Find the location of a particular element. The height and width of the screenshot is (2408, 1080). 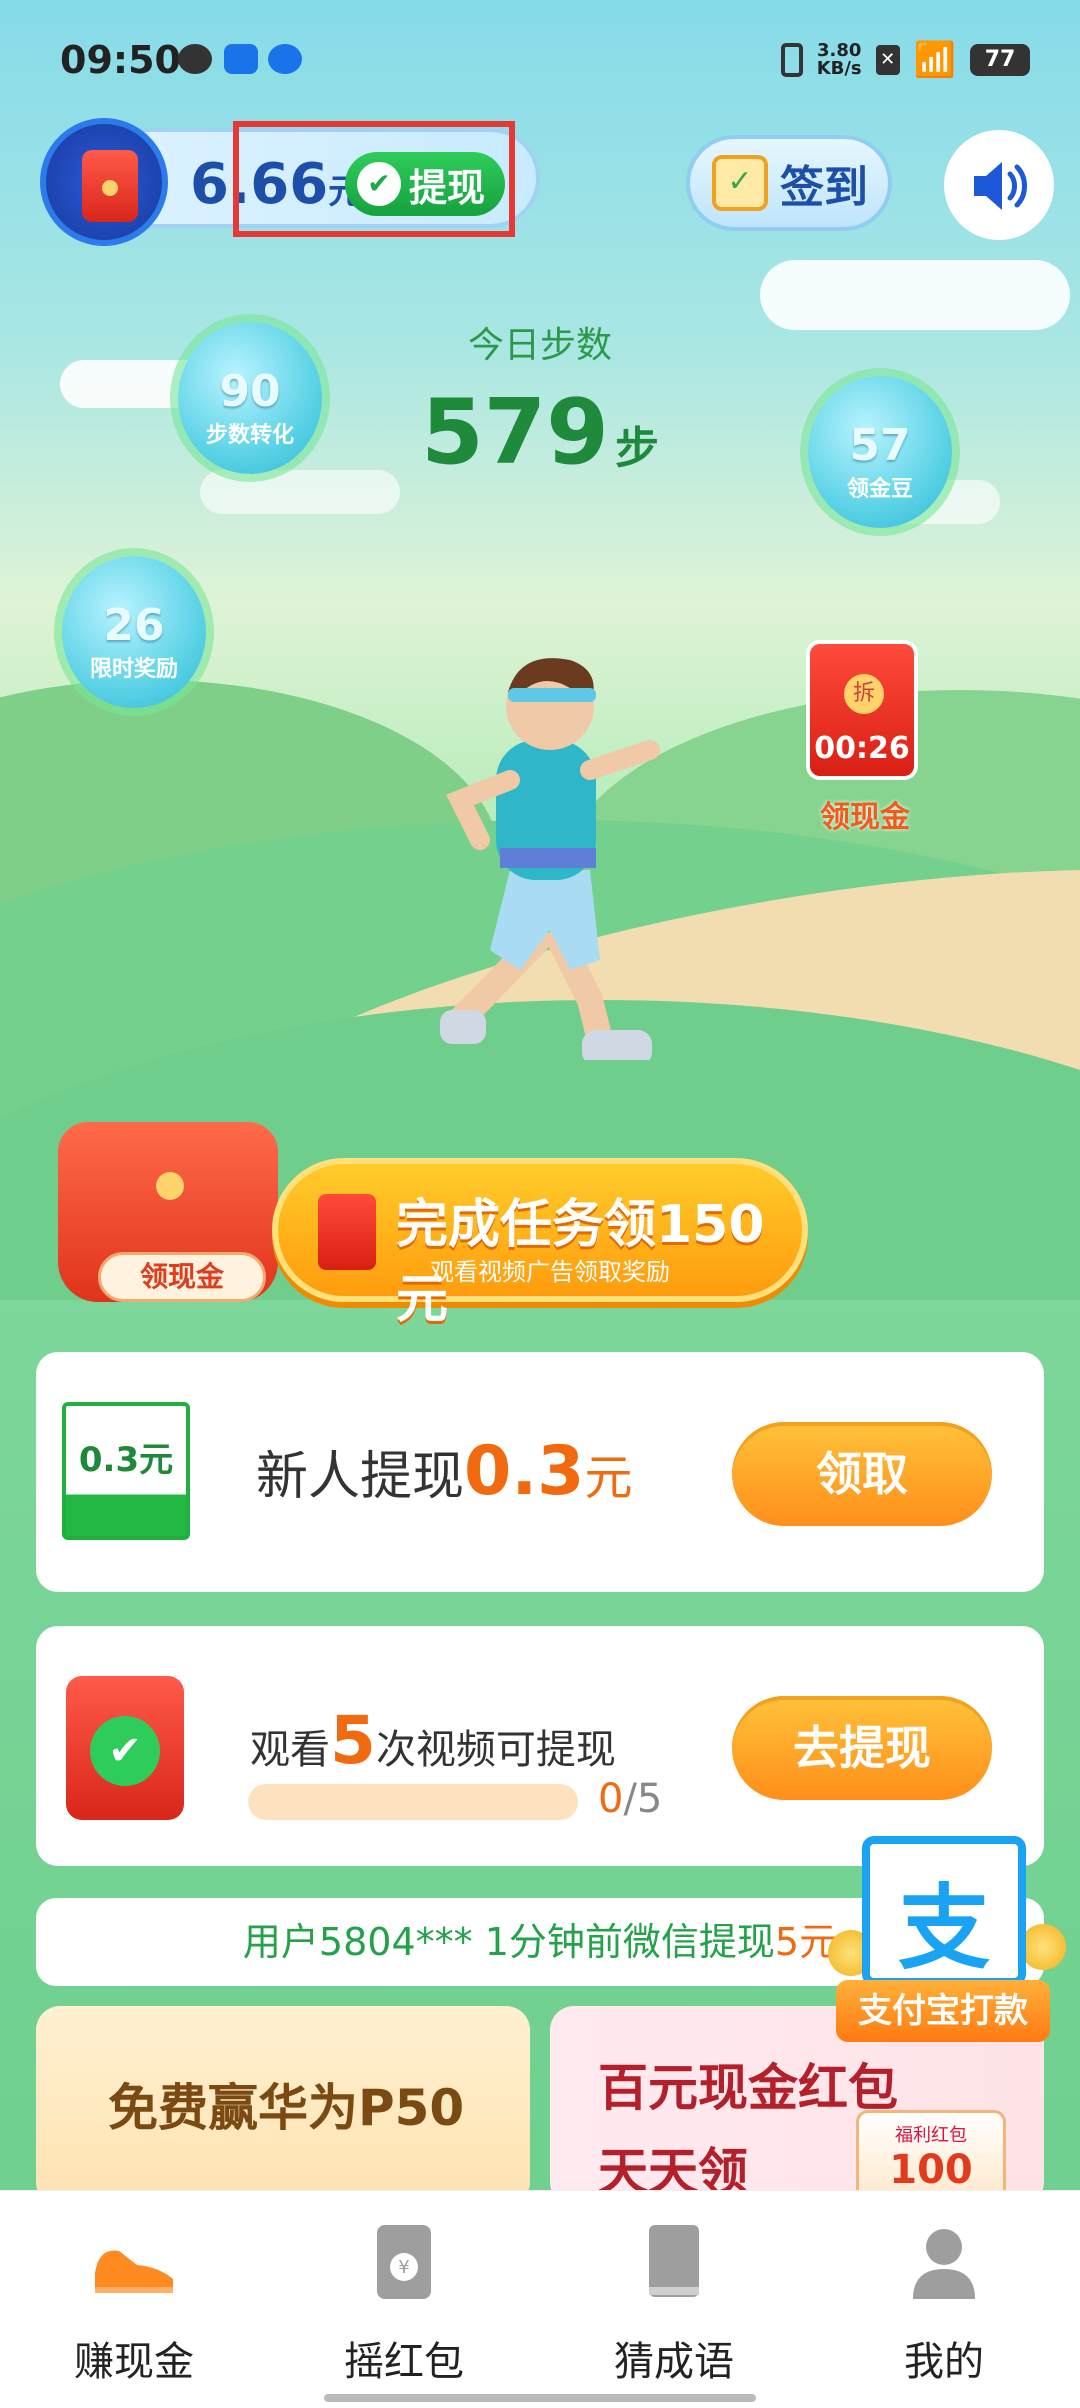

reward-bubble-limited: 26 限时奖励 is located at coordinates (134, 632).